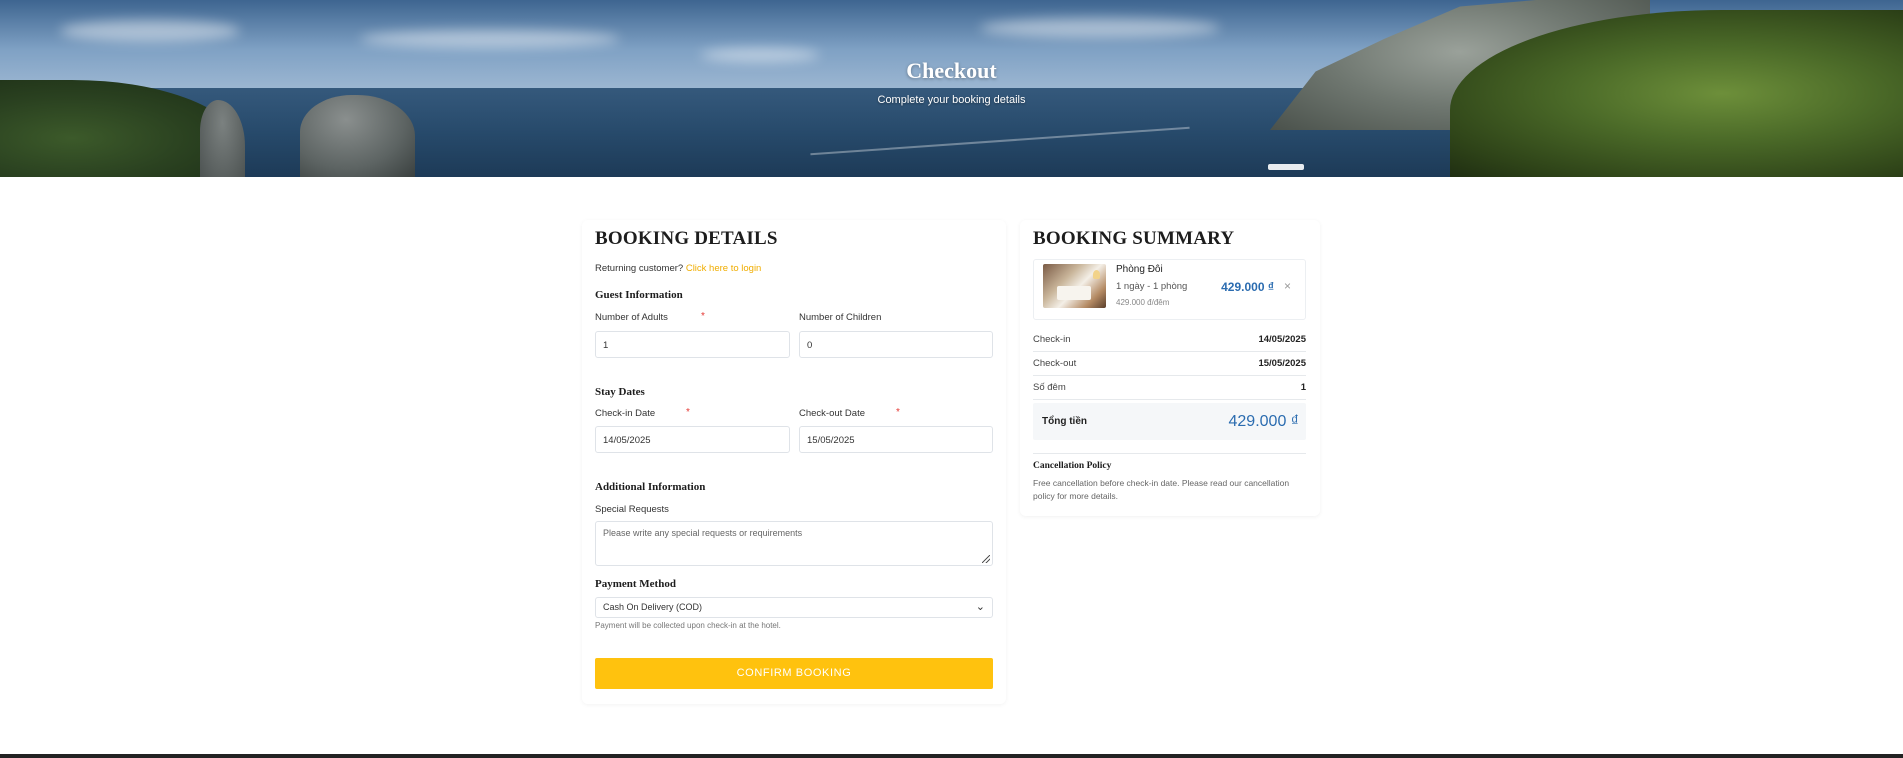 The height and width of the screenshot is (758, 1903). What do you see at coordinates (620, 392) in the screenshot?
I see `stay-dates-heading: Stay Dates` at bounding box center [620, 392].